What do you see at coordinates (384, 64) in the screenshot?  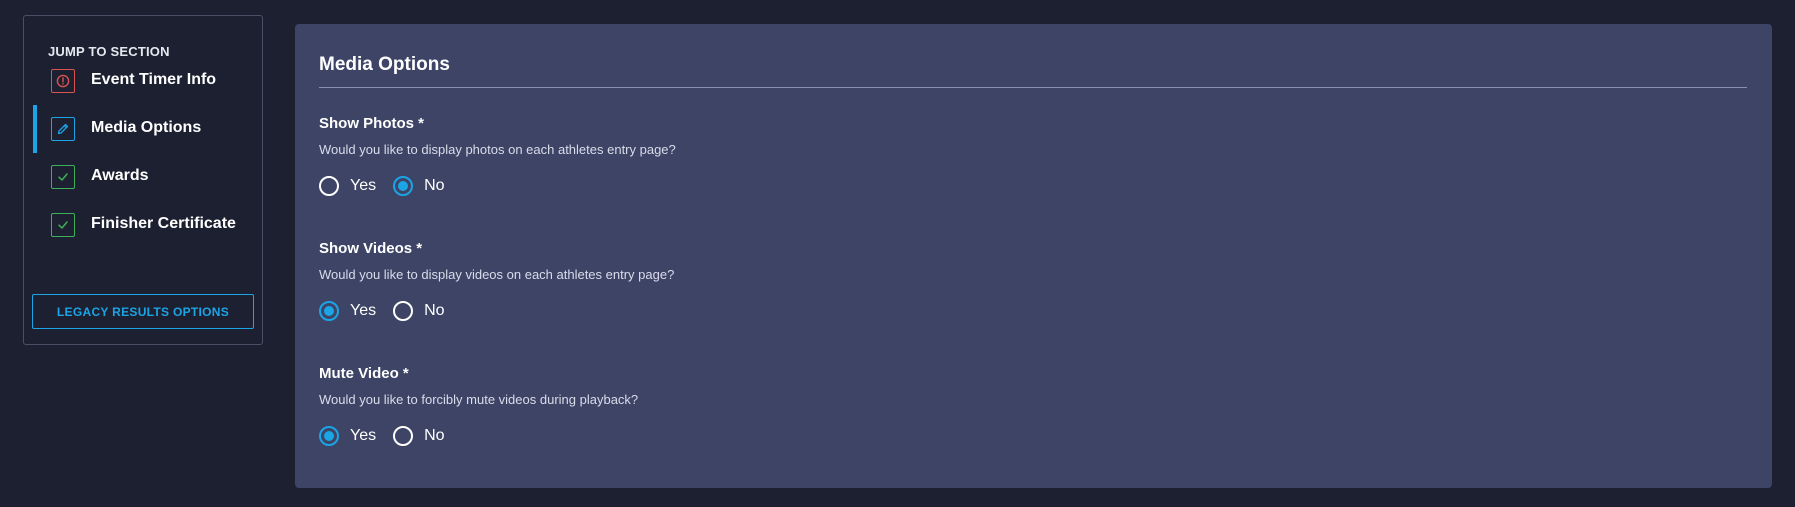 I see `panel-title: Media Options` at bounding box center [384, 64].